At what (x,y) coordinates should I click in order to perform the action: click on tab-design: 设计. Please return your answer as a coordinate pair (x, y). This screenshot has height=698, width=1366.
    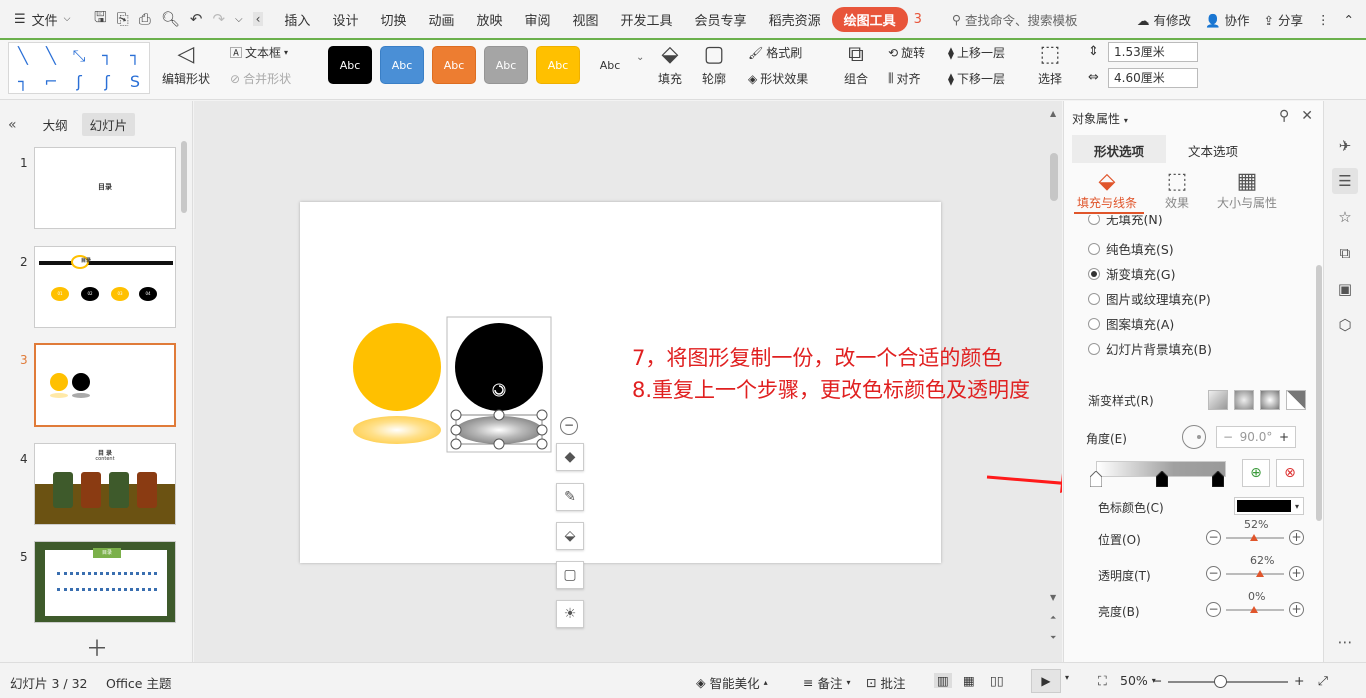
    Looking at the image, I should click on (345, 19).